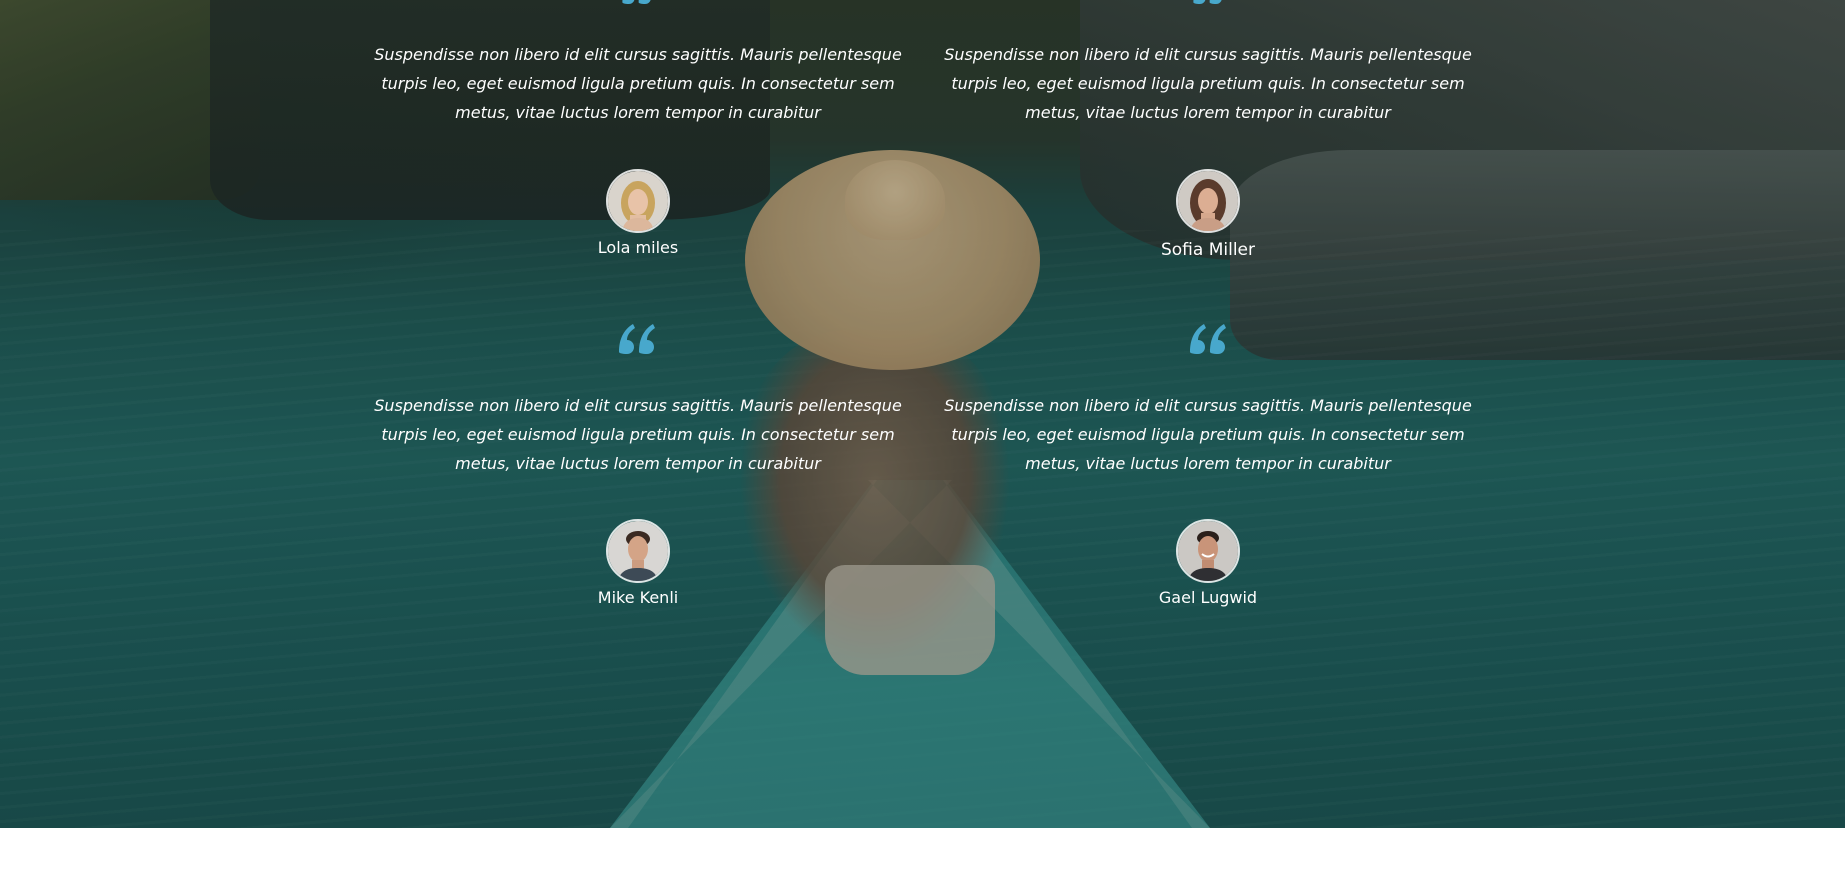 The height and width of the screenshot is (889, 1845). Describe the element at coordinates (638, 247) in the screenshot. I see `author-name: Lola miles` at that location.